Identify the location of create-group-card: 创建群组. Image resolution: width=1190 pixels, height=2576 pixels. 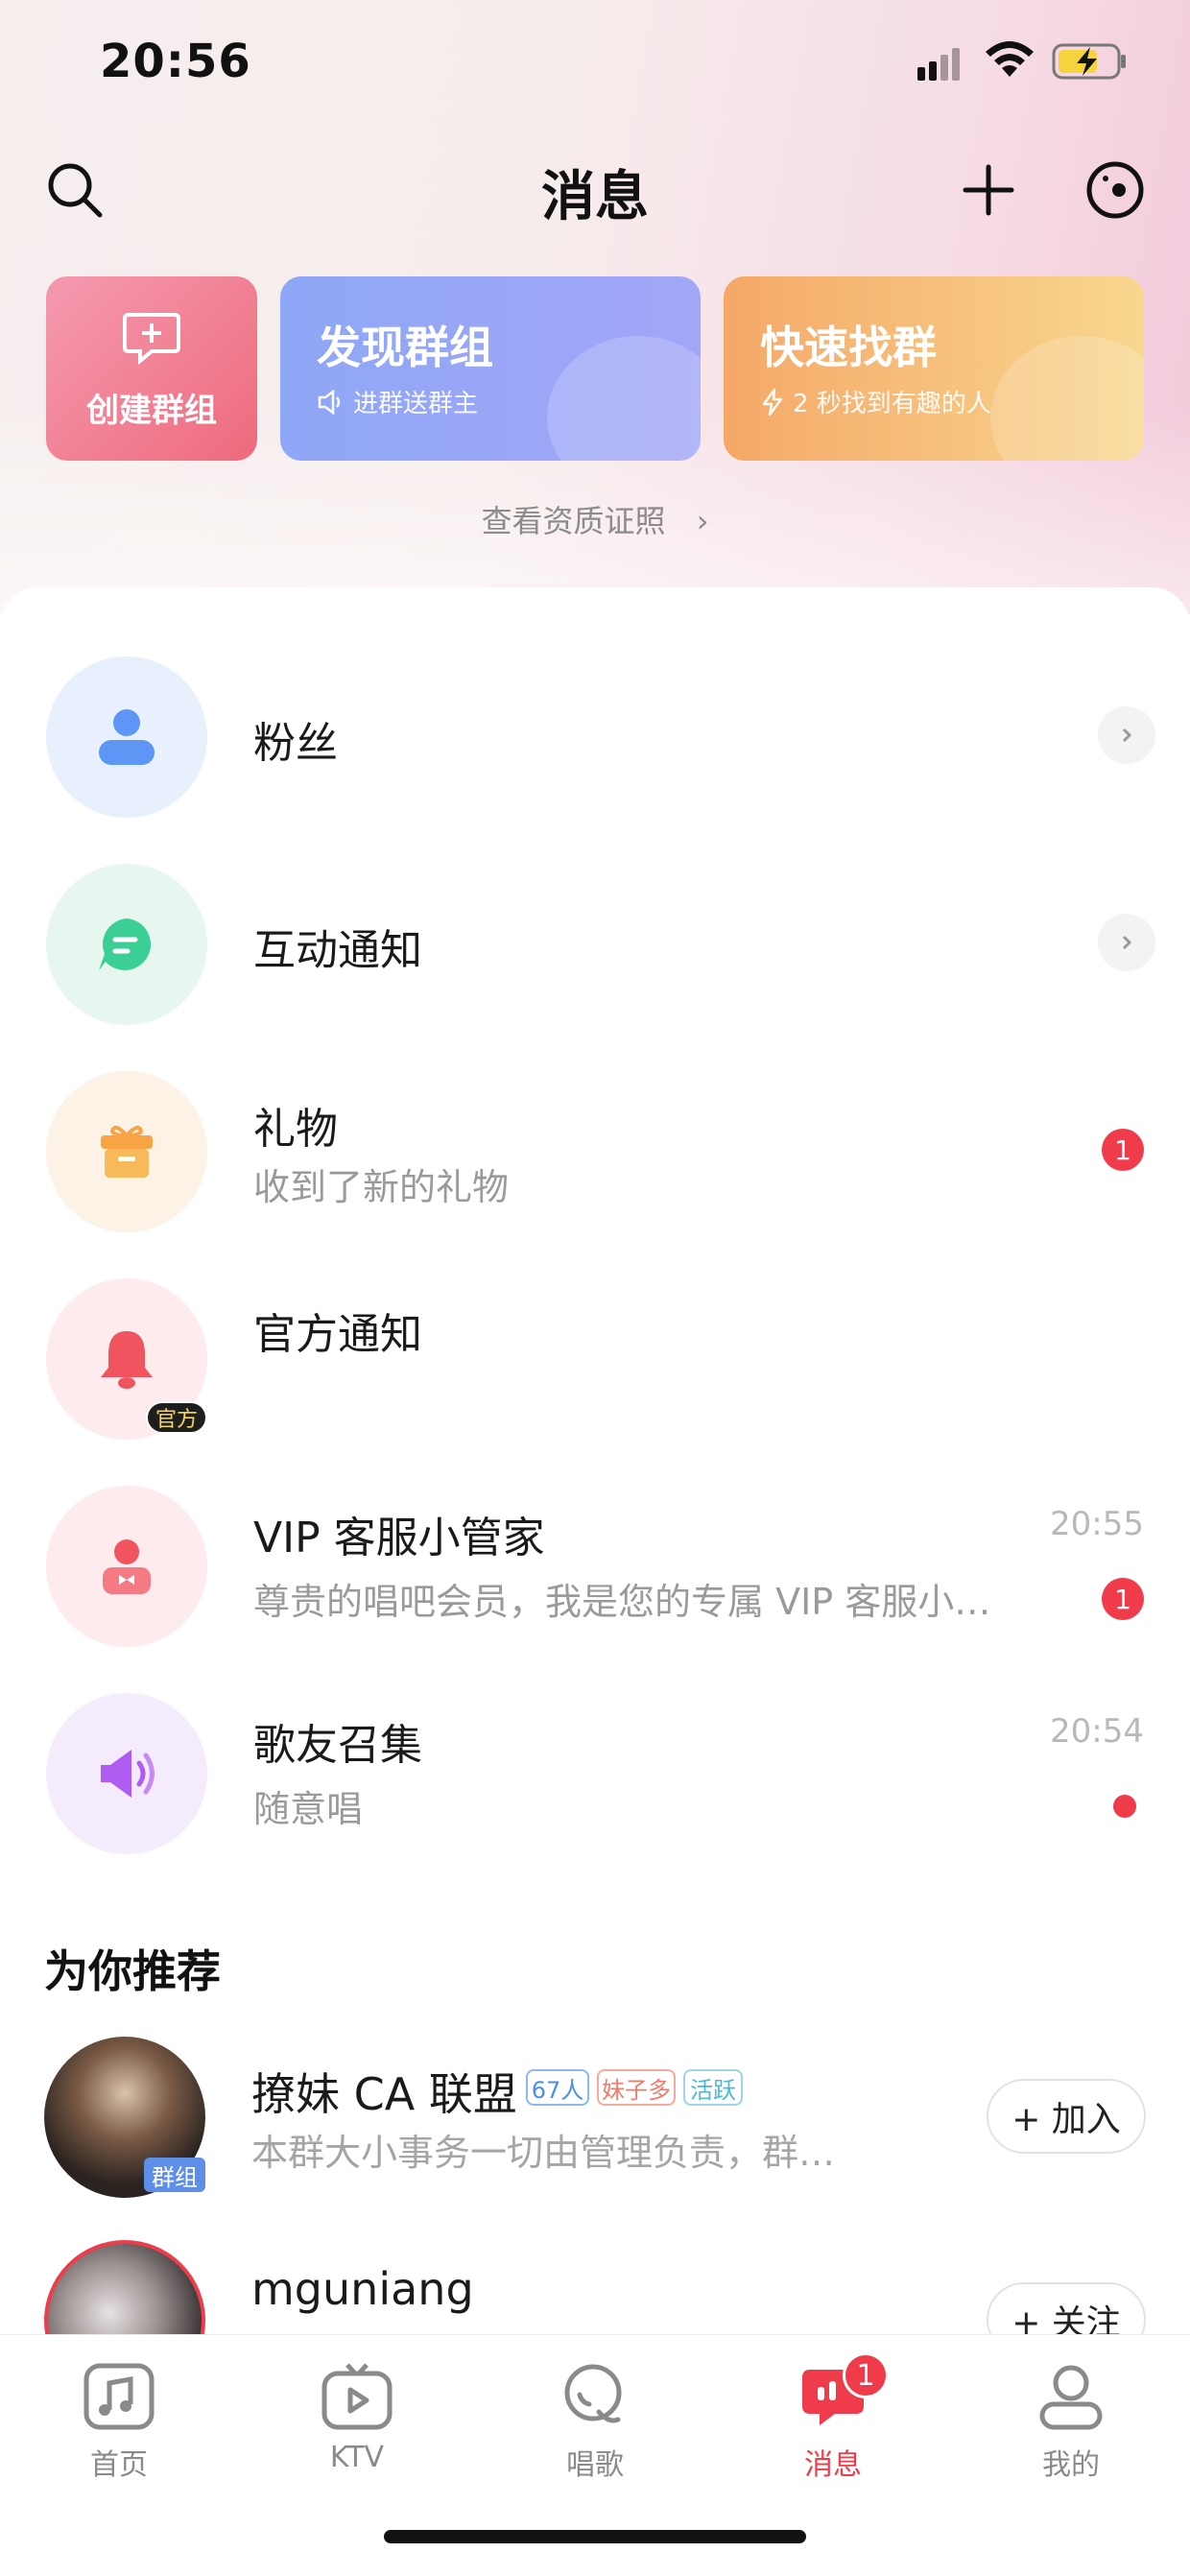
(151, 368).